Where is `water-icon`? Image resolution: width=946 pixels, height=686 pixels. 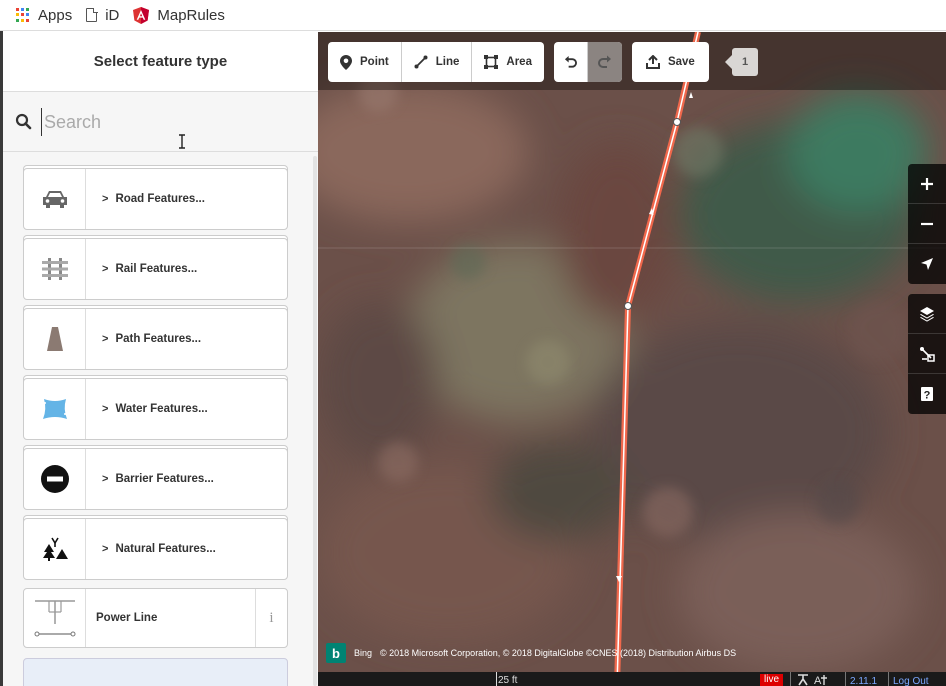
water-icon is located at coordinates (54, 409).